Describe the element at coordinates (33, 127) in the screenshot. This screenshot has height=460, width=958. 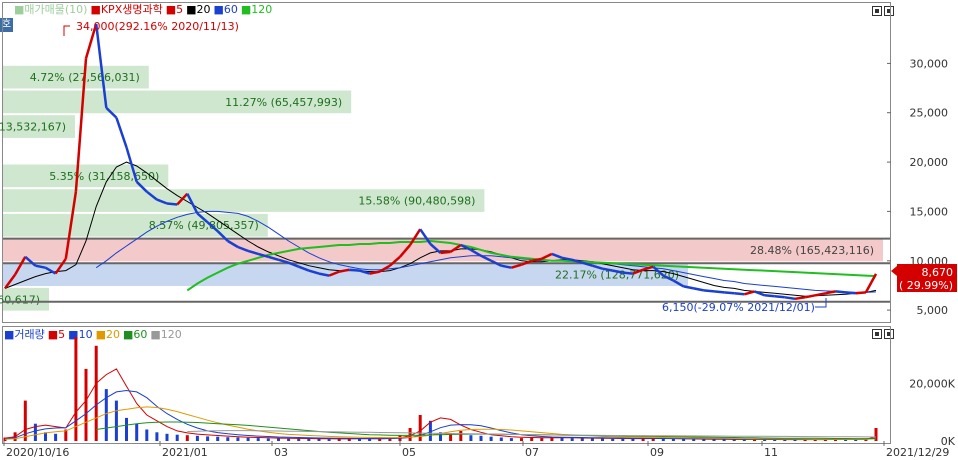
I see `profile-label: 2.33% (13,532,167)` at that location.